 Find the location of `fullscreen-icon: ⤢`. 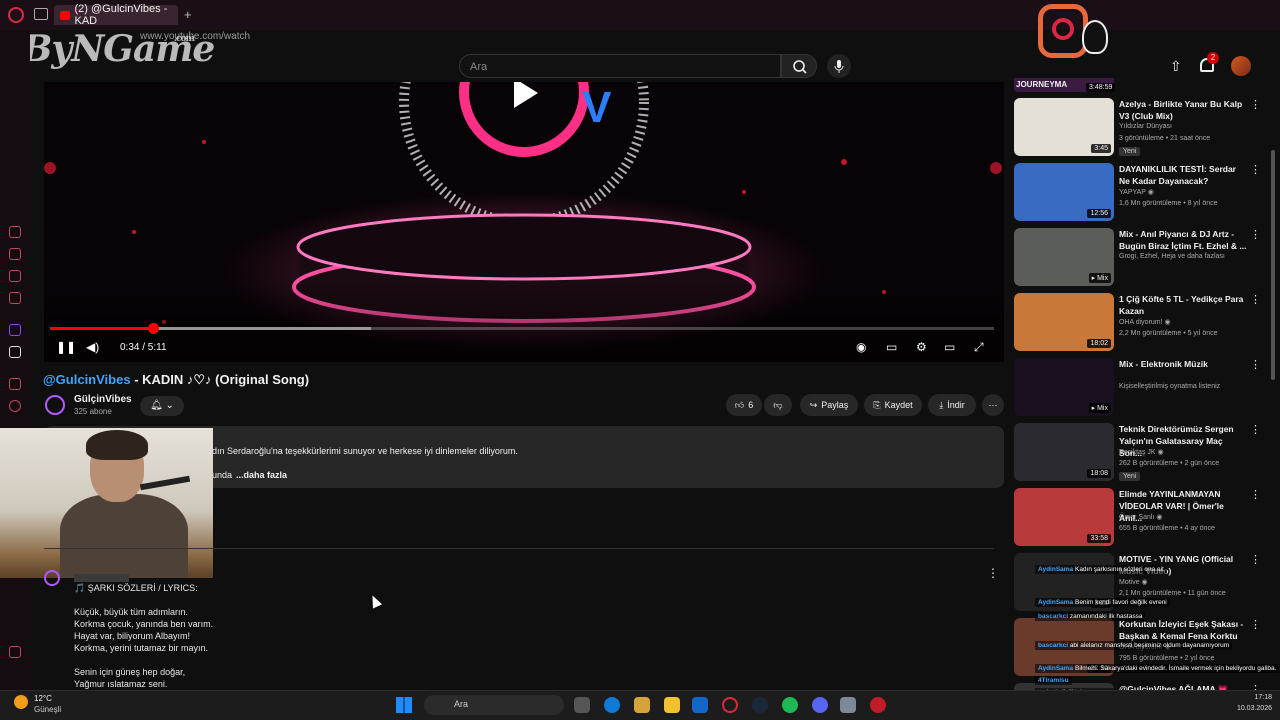

fullscreen-icon: ⤢ is located at coordinates (979, 347).